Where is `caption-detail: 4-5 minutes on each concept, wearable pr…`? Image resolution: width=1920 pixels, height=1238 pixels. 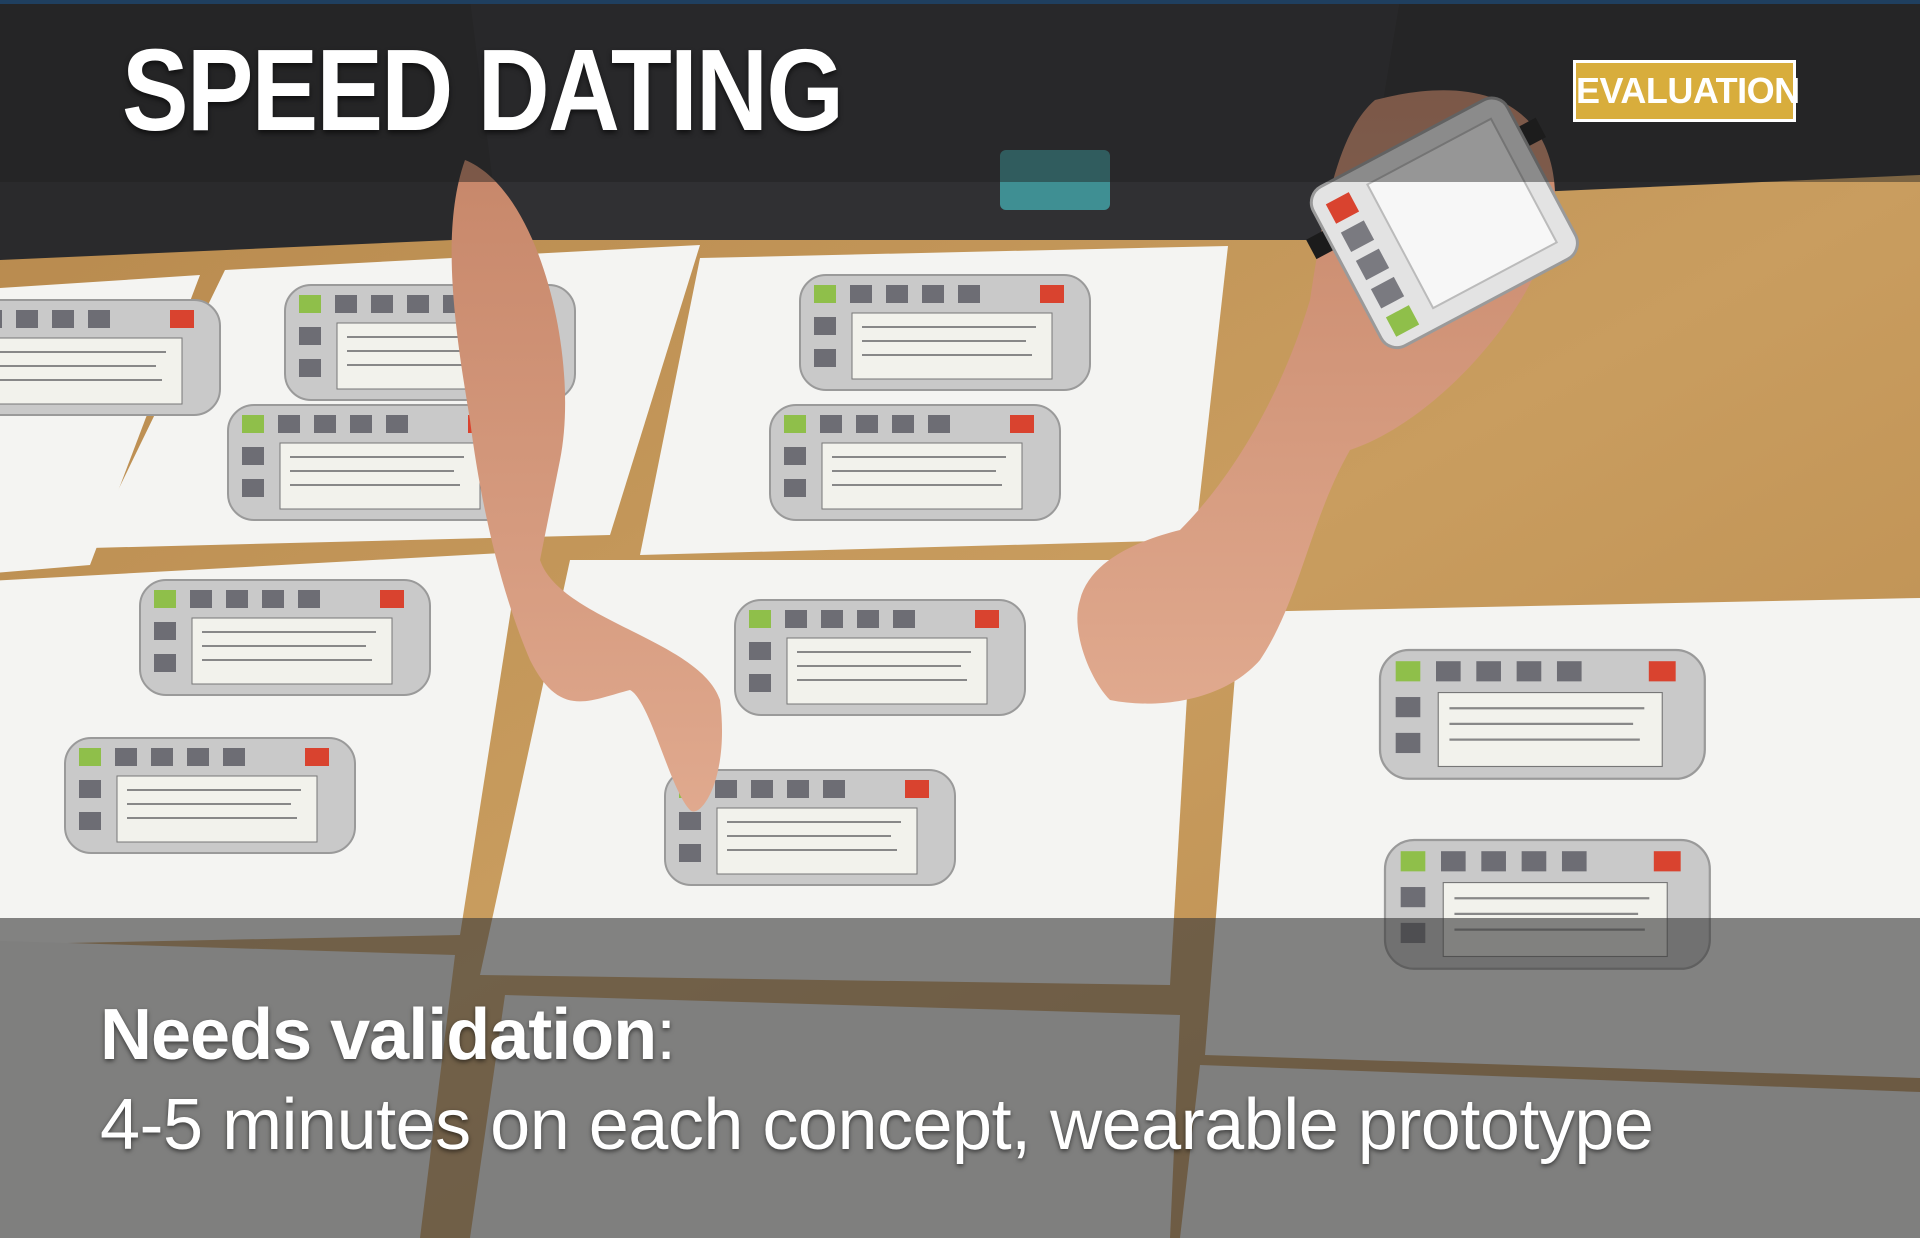
caption-detail: 4-5 minutes on each concept, wearable pr… is located at coordinates (877, 1125).